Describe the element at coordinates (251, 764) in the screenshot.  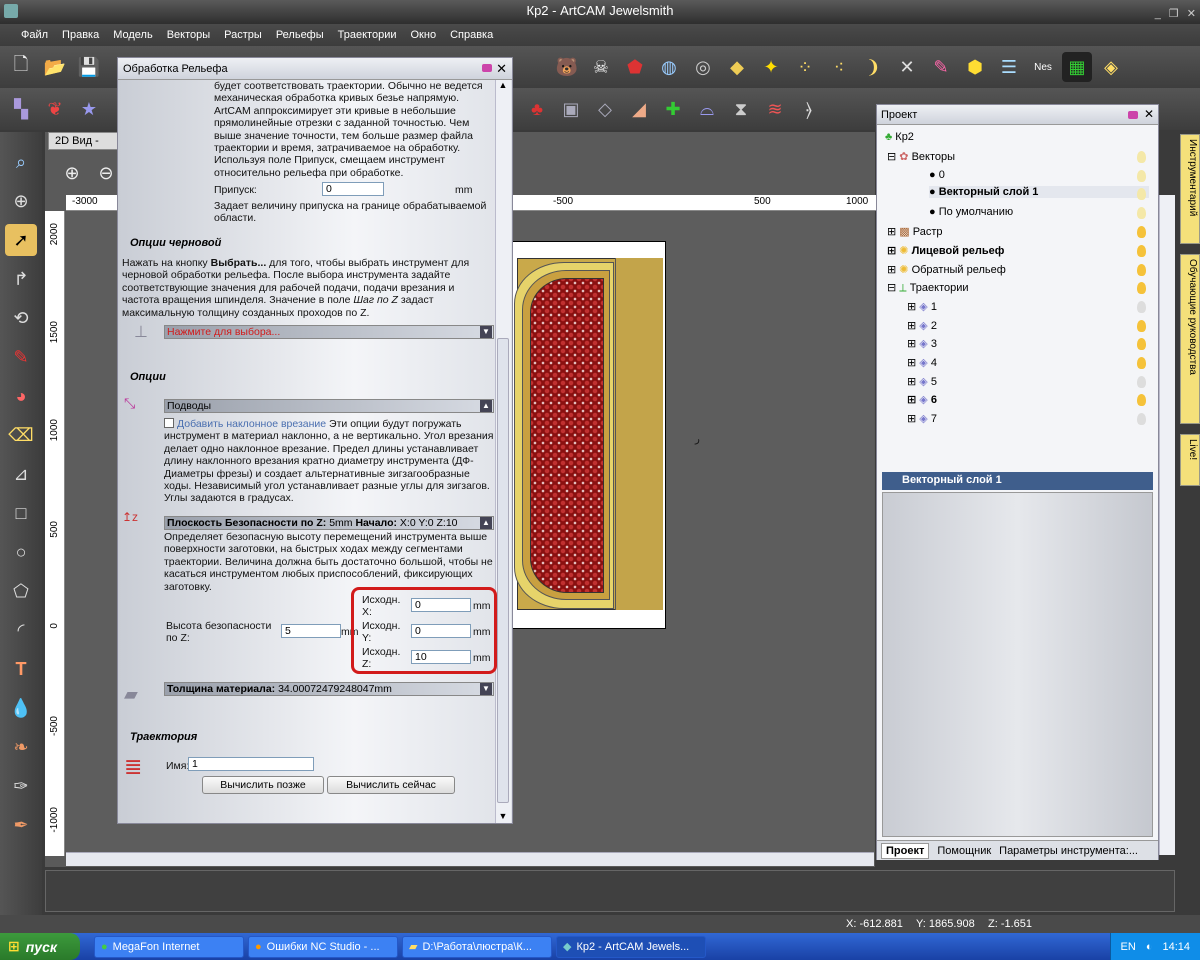
I see `toolpath-name-input: 1` at that location.